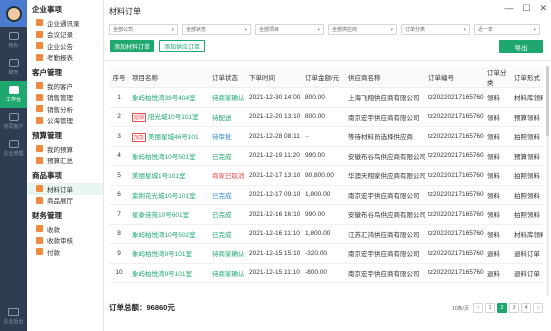  I want to click on project-cell: 星泰佳苑10号601室, so click(169, 214).